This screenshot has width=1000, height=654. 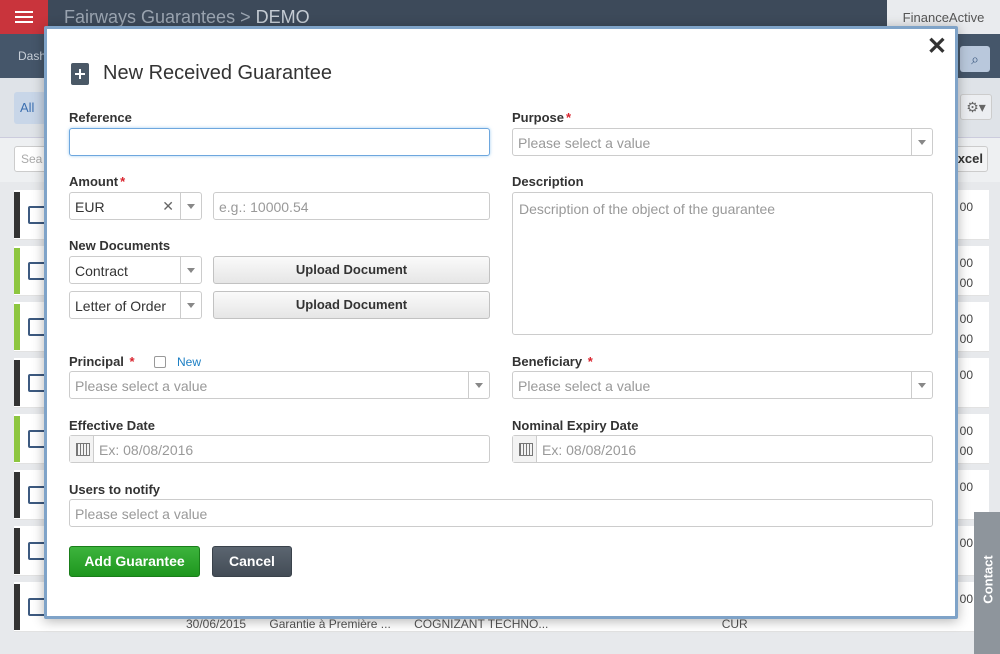 What do you see at coordinates (135, 270) in the screenshot?
I see `document-type-select: Contract` at bounding box center [135, 270].